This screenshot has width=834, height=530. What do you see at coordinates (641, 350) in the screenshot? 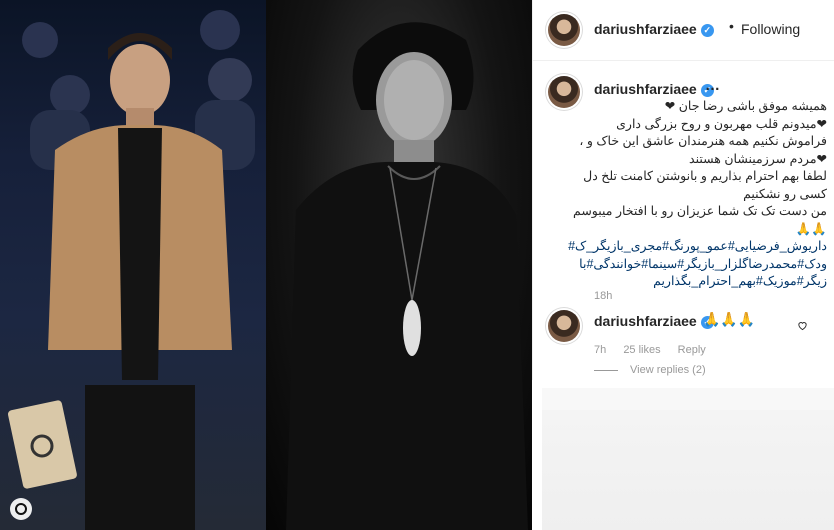
I see `comment-likes: 25 likes` at bounding box center [641, 350].